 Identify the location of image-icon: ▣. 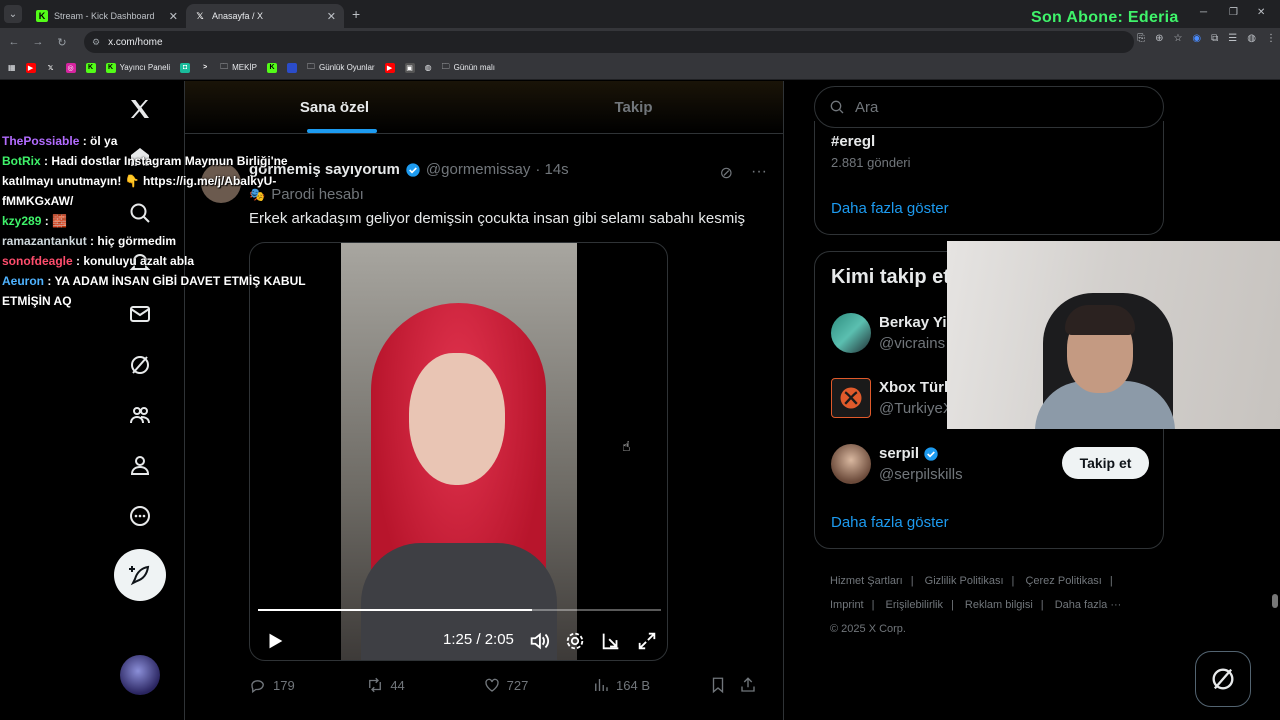
(409, 67).